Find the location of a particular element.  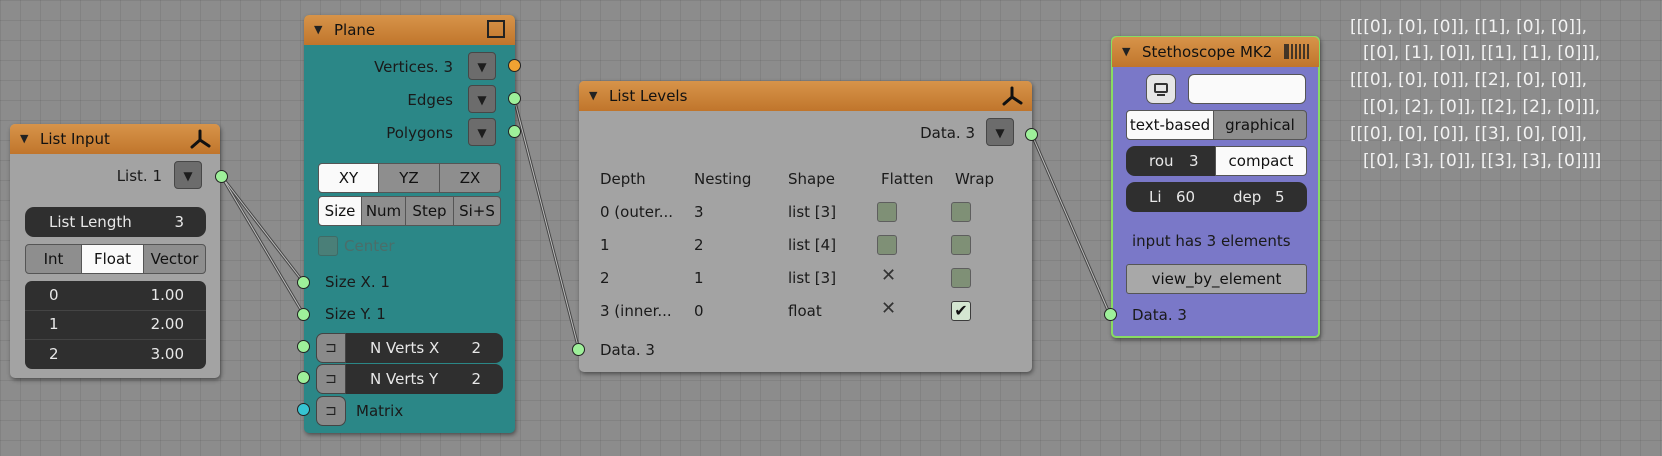

output-line: [[[0], [0], [0]], [[2], [0], [0]], is located at coordinates (1469, 80).